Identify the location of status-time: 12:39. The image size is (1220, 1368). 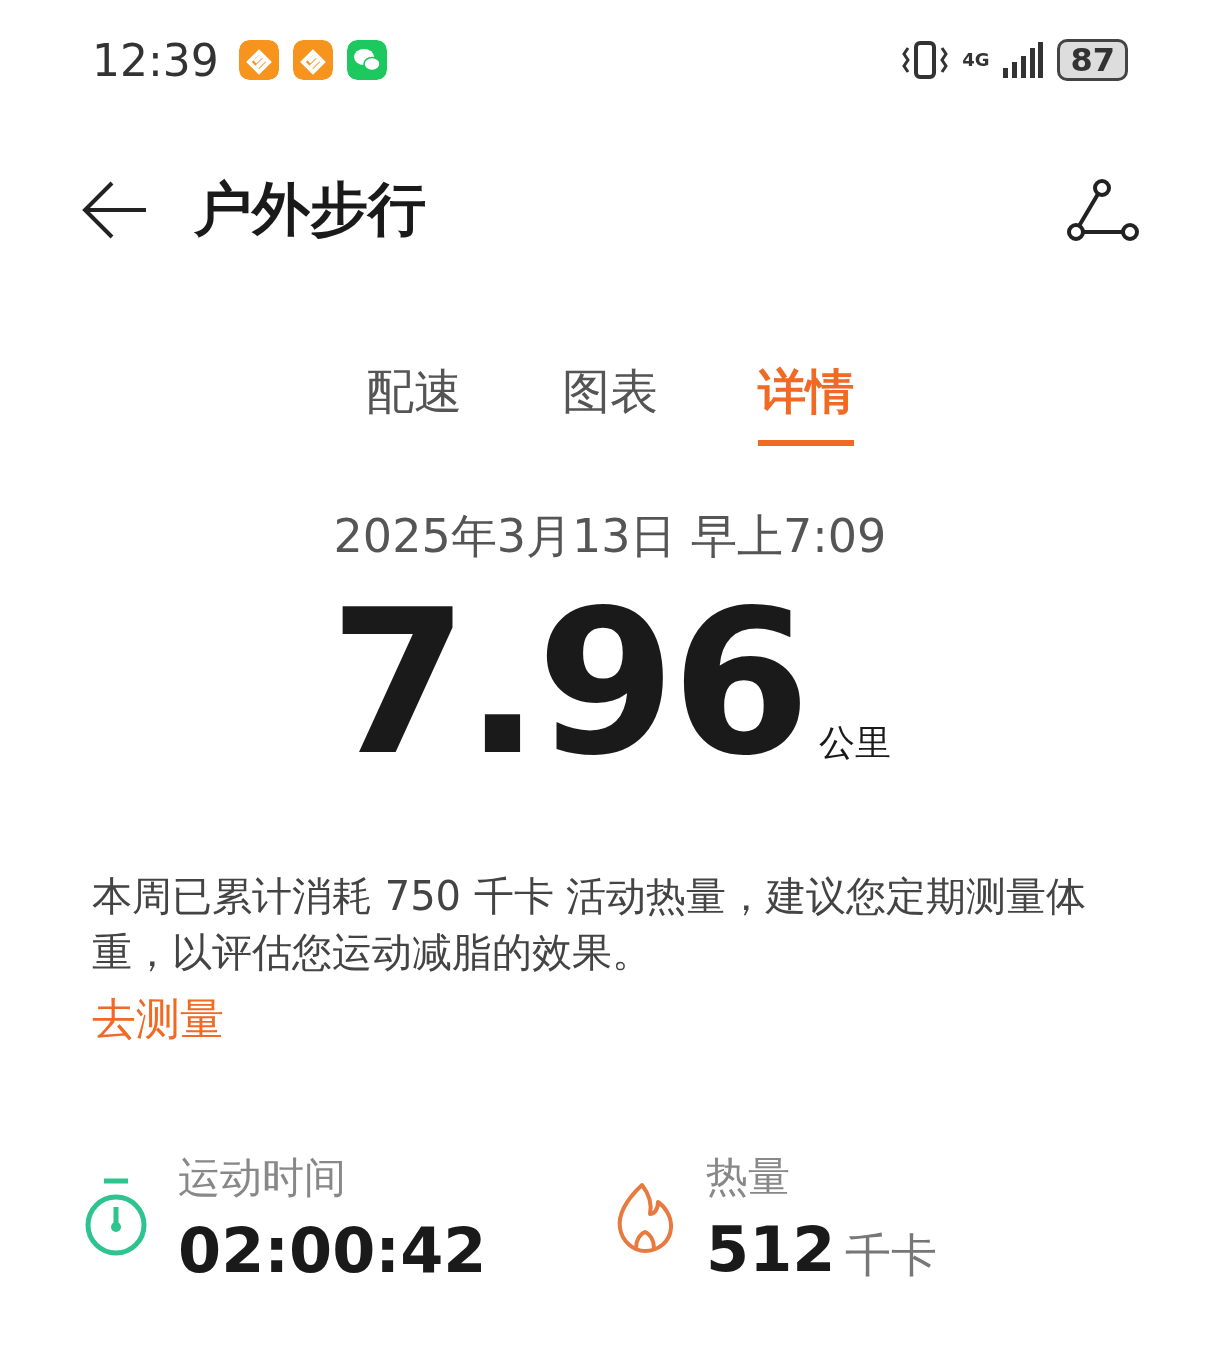
(155, 60).